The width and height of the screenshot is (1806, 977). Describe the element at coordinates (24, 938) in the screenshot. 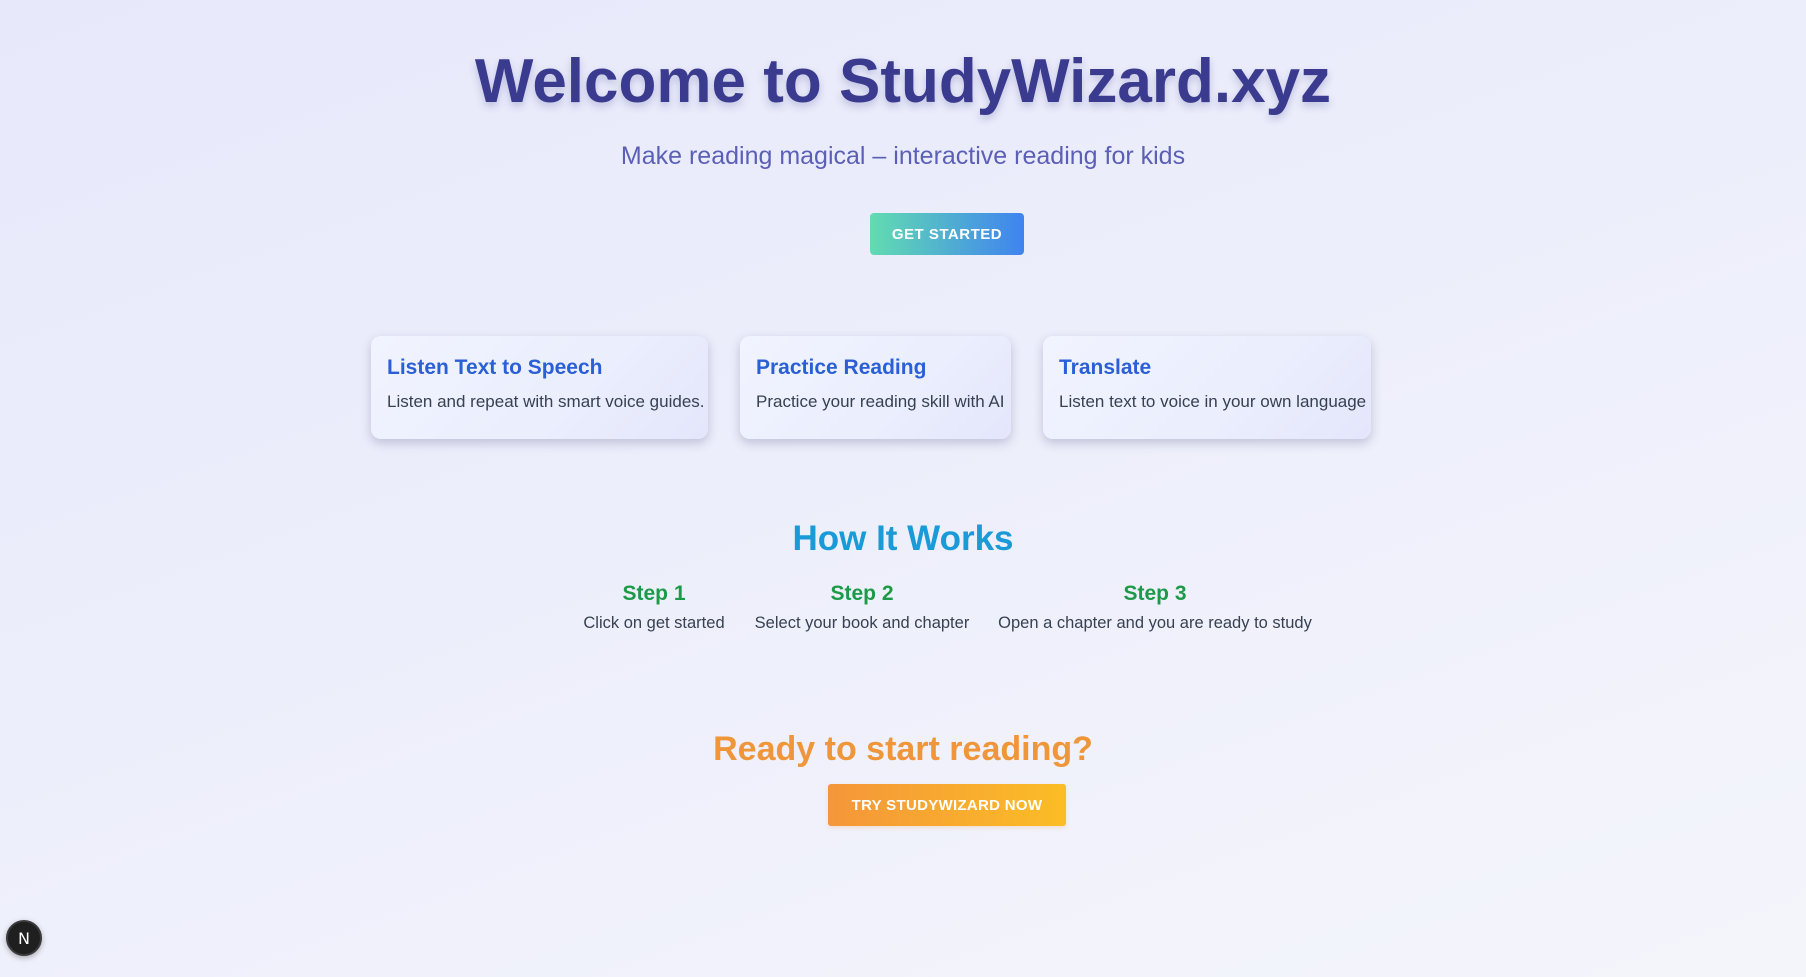

I see `nextjs-logo-icon: N` at that location.